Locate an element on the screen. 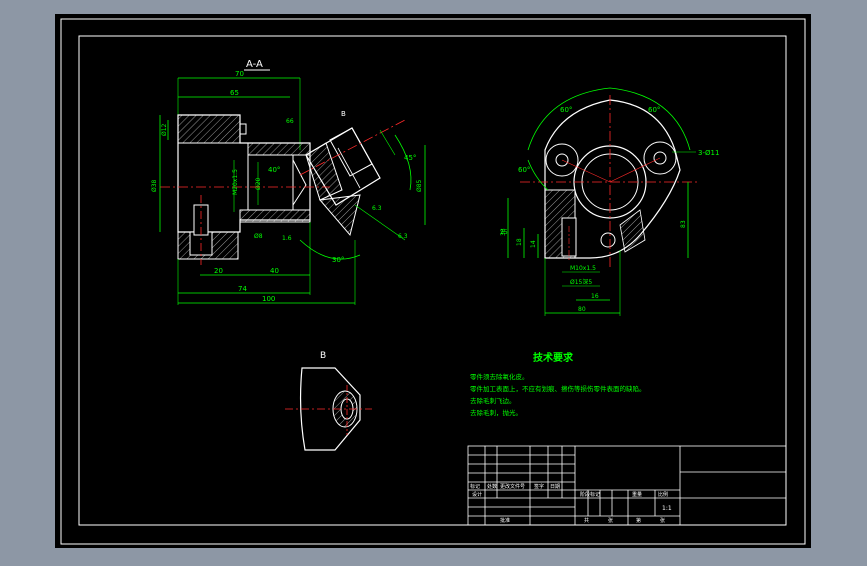 The width and height of the screenshot is (867, 566). tb-label-count: 处数 is located at coordinates (492, 486).